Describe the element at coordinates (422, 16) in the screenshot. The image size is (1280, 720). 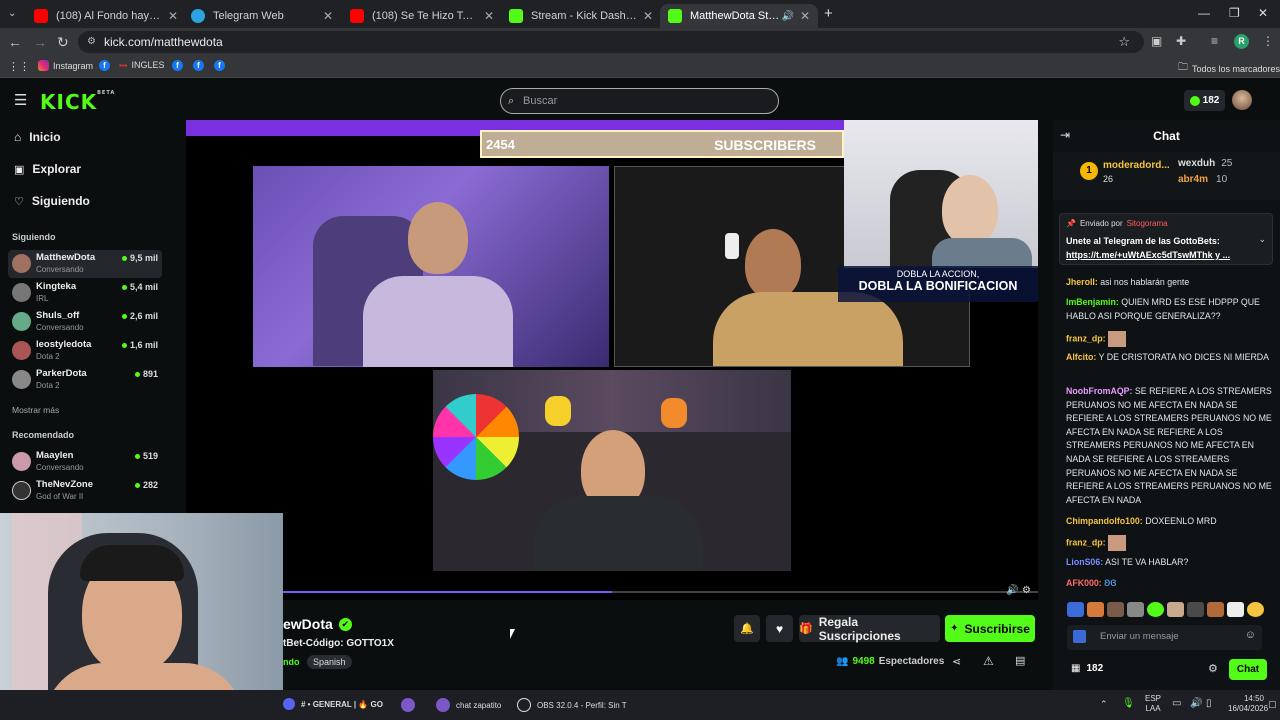
I see `browser-tab: (108) Se Te Hizo Tarde (feat. Ele ✕` at that location.